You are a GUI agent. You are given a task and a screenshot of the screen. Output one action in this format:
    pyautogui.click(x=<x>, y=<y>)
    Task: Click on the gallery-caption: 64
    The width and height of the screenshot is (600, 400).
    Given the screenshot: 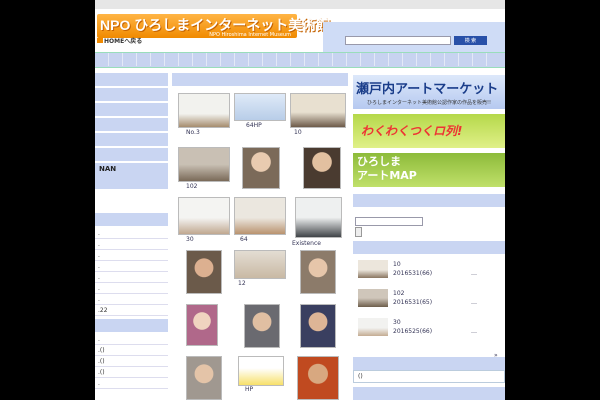 What is the action you would take?
    pyautogui.click(x=244, y=239)
    